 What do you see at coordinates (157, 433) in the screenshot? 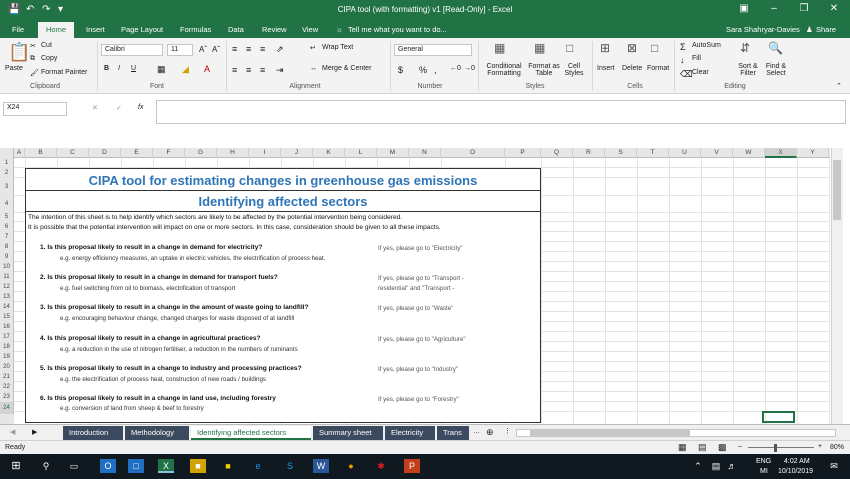
I see `sheet-tab-methodology: Methodology` at bounding box center [157, 433].